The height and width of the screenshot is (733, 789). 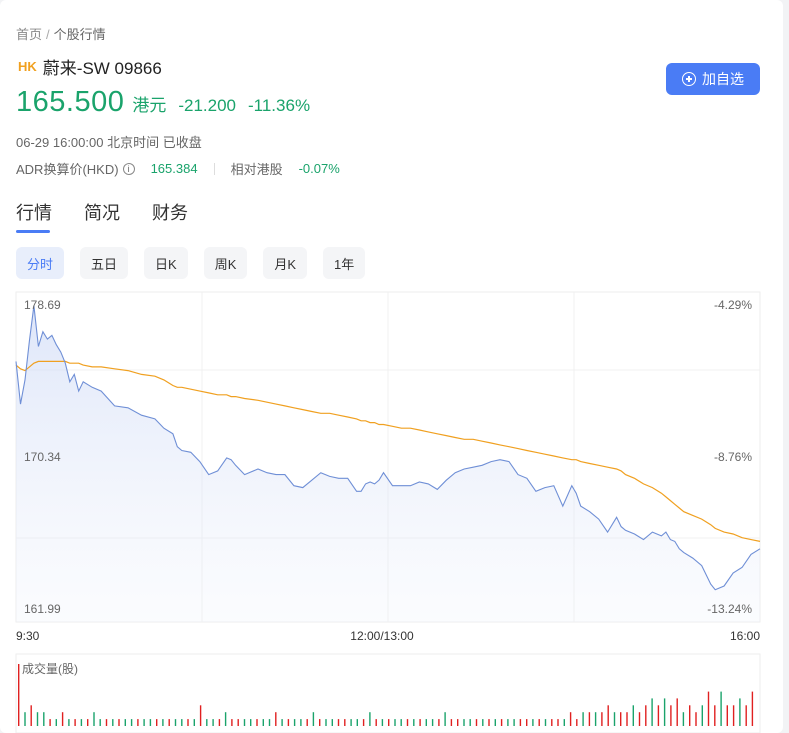 What do you see at coordinates (733, 305) in the screenshot?
I see `y-right-tick: -4.29%` at bounding box center [733, 305].